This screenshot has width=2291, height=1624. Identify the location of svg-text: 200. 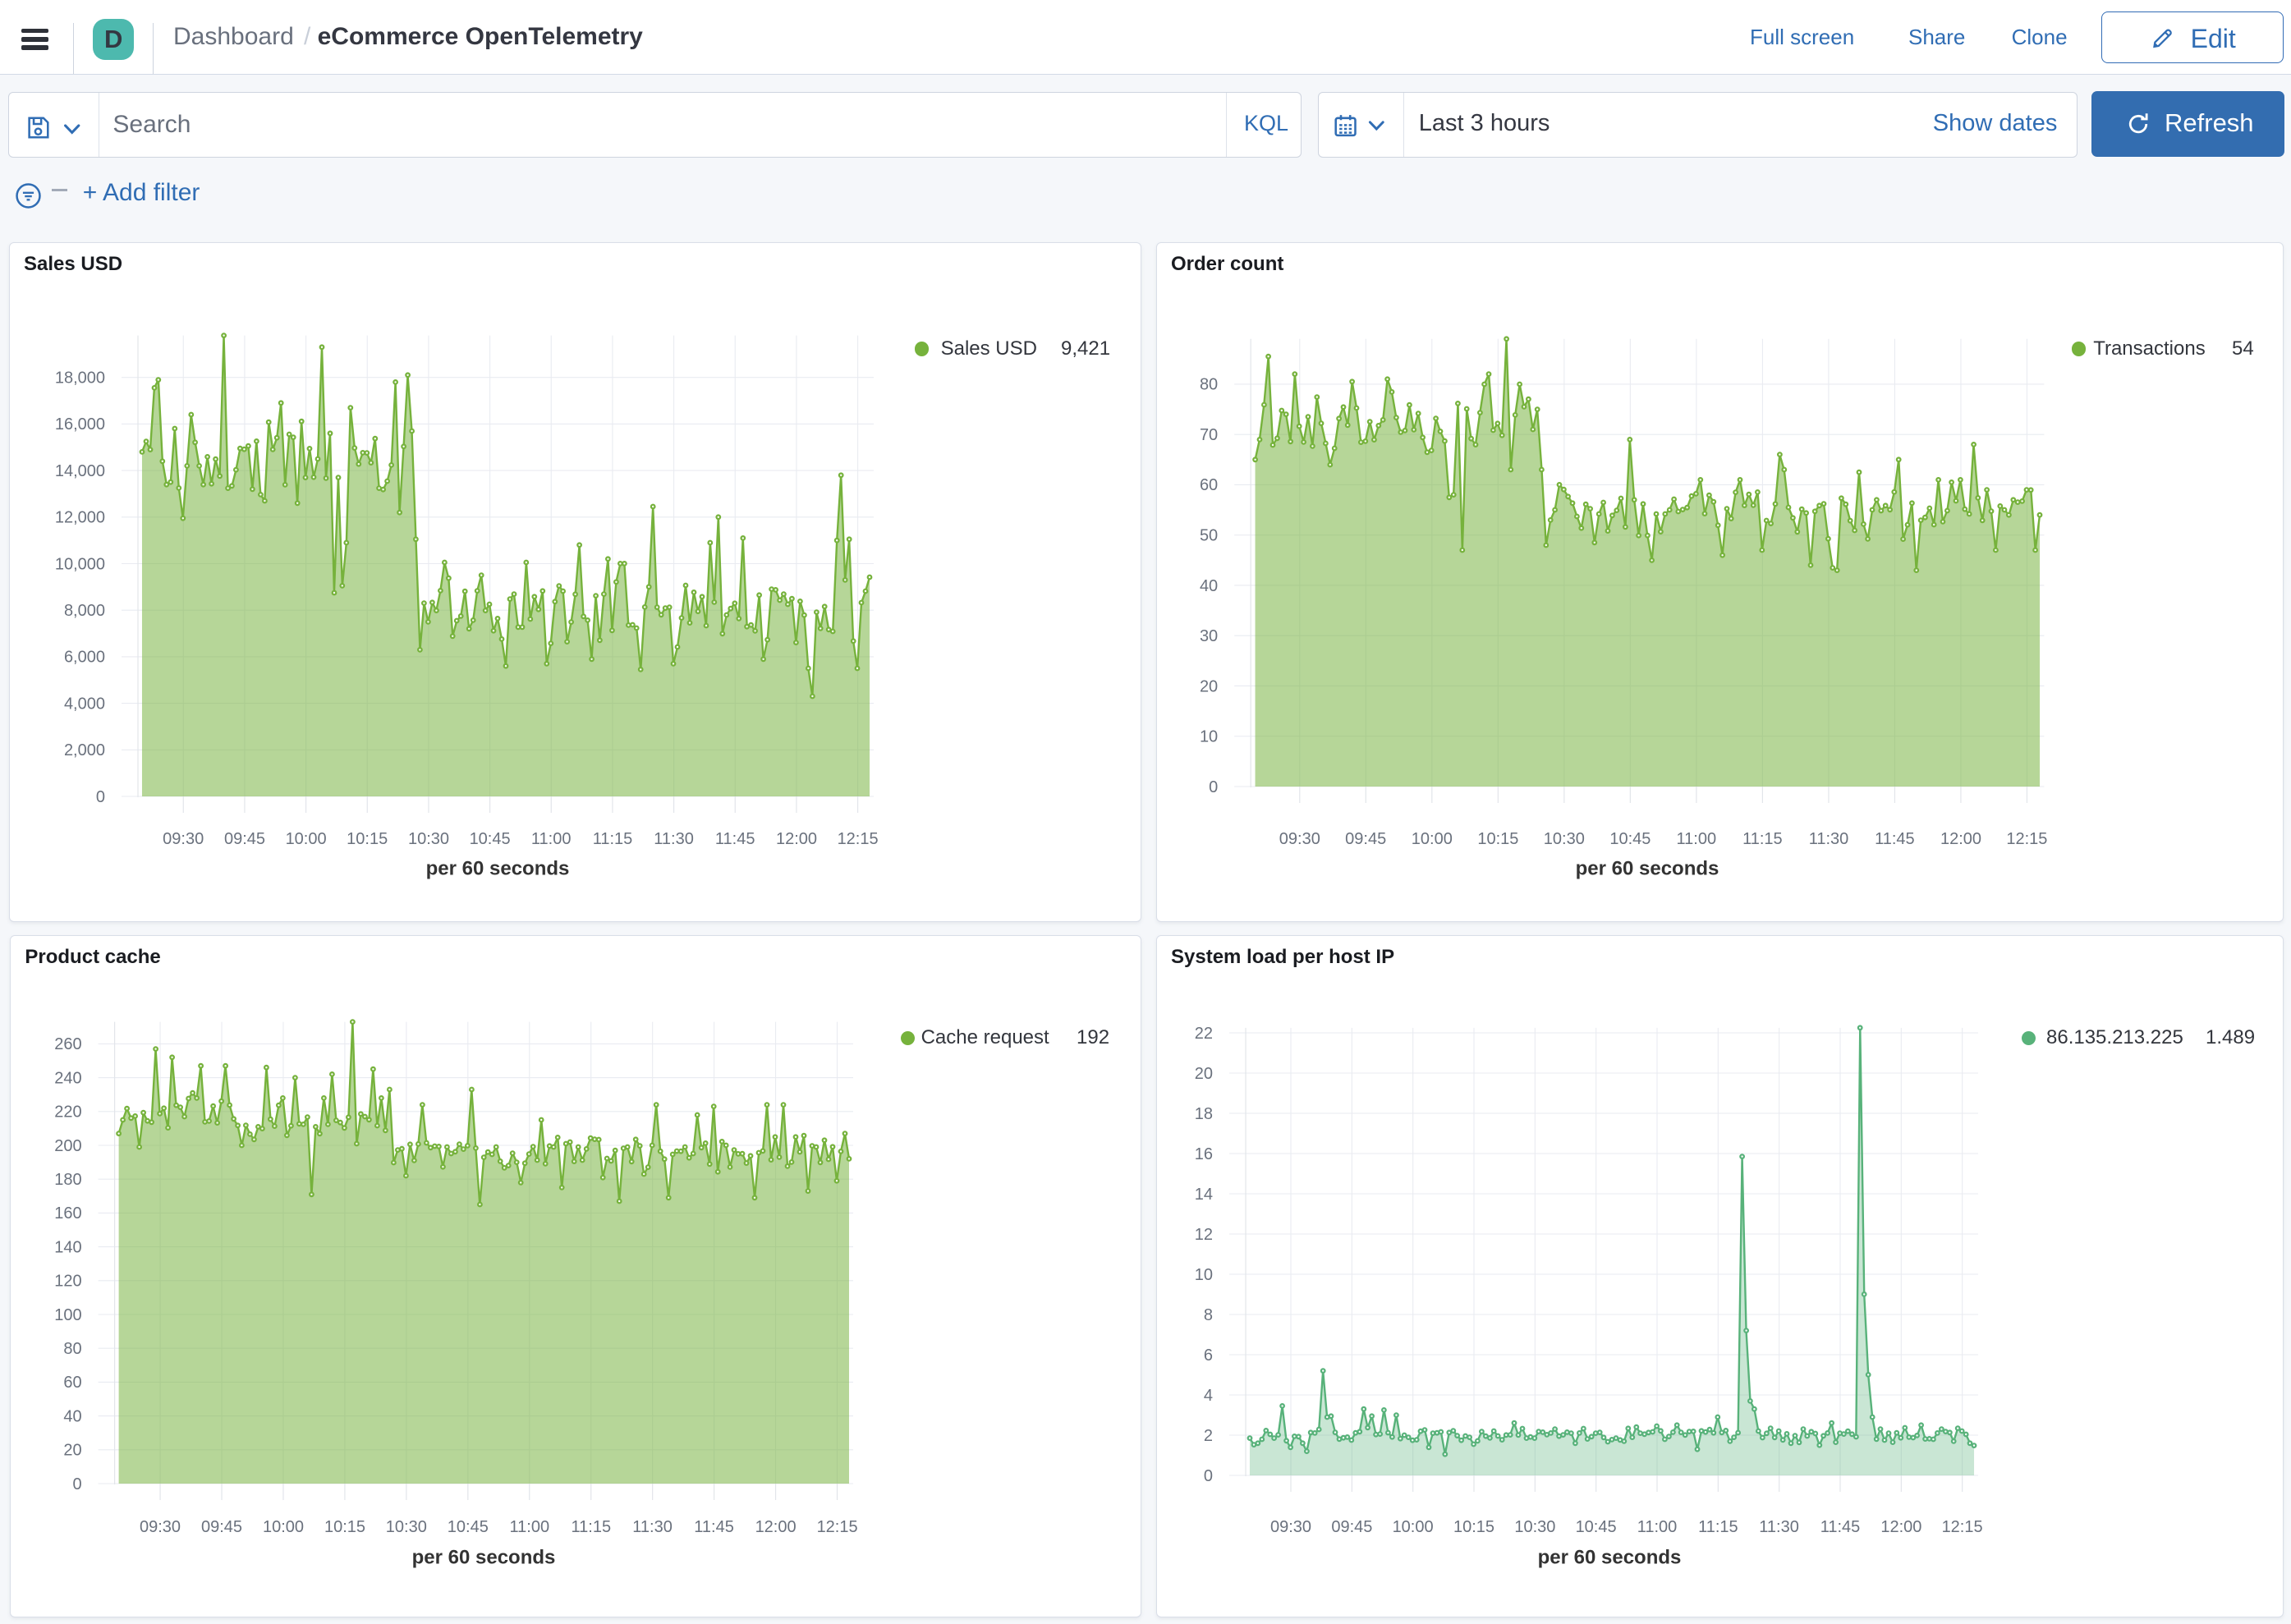
(68, 1146).